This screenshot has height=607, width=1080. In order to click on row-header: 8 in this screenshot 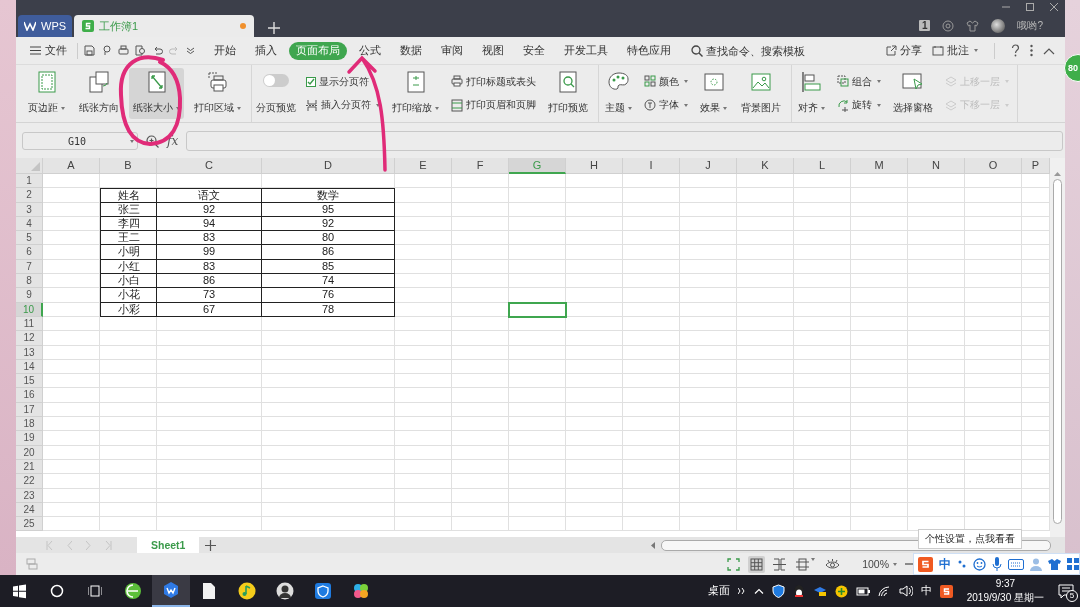, I will do `click(29, 281)`.